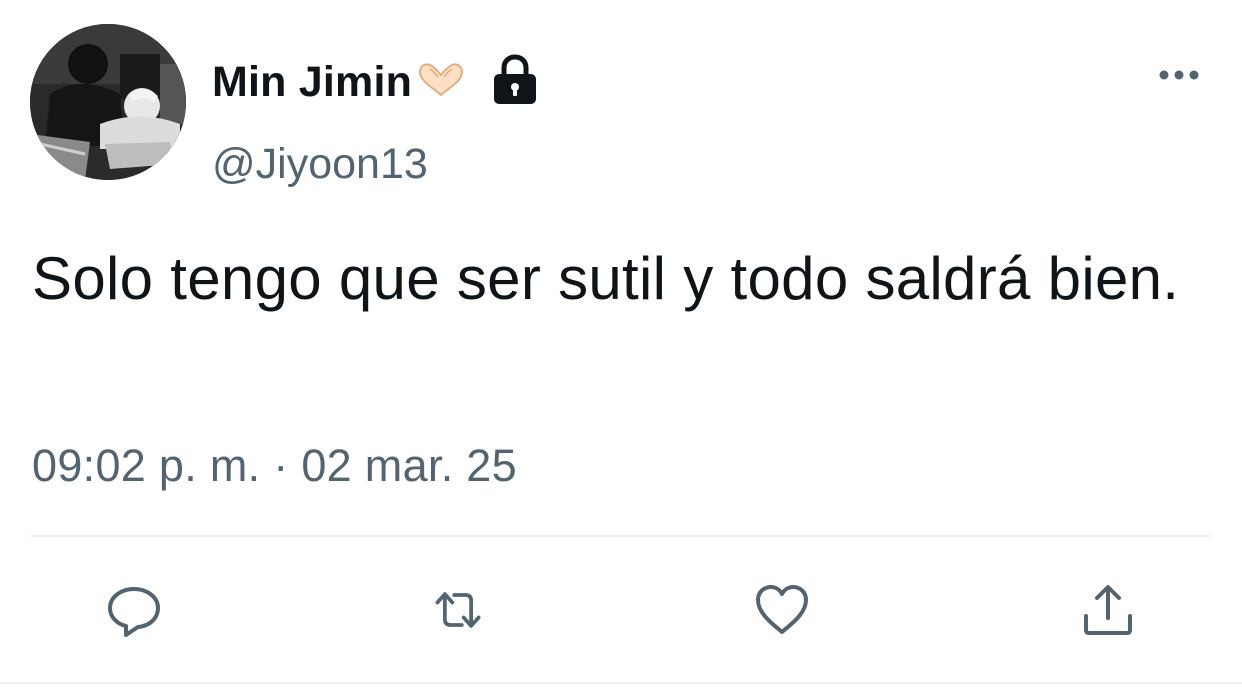 The height and width of the screenshot is (699, 1242). I want to click on avatar-photo, so click(108, 102).